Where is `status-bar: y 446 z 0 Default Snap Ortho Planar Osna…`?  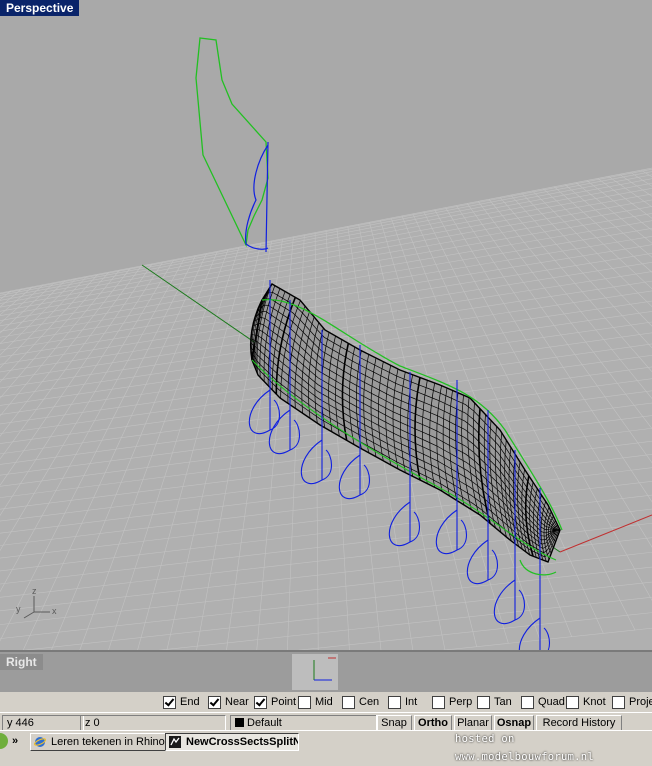
status-bar: y 446 z 0 Default Snap Ortho Planar Osna… is located at coordinates (326, 721).